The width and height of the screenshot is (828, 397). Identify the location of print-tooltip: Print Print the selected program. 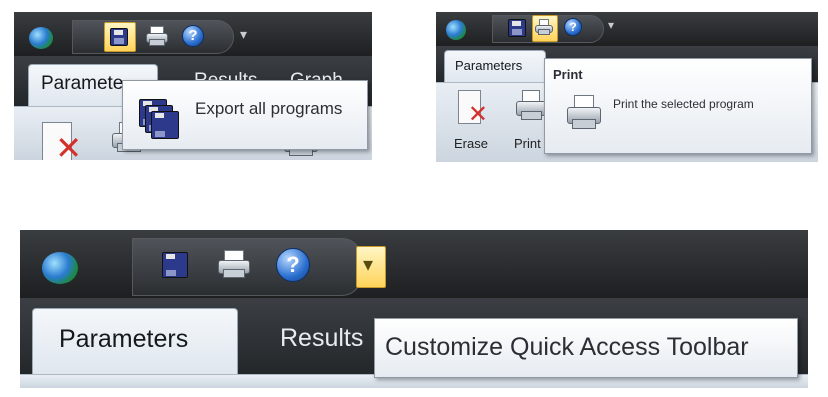
(678, 106).